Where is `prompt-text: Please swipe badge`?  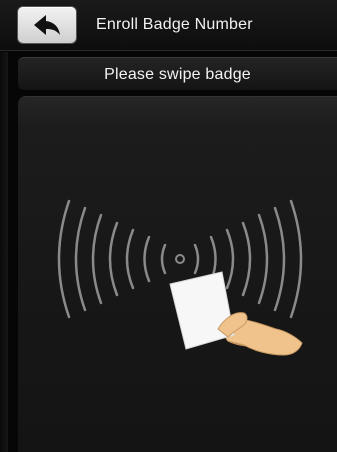 prompt-text: Please swipe badge is located at coordinates (177, 74).